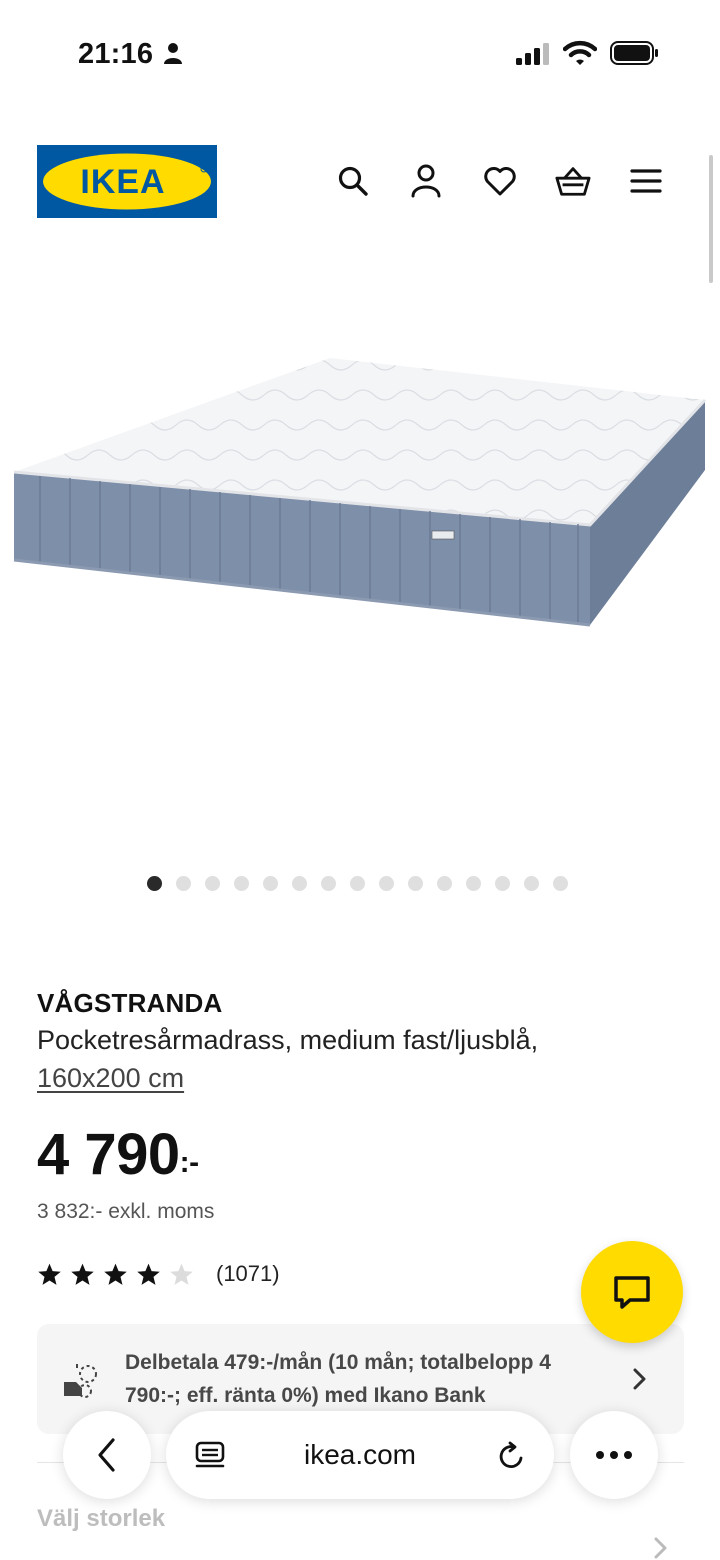  I want to click on chat-icon, so click(632, 1292).